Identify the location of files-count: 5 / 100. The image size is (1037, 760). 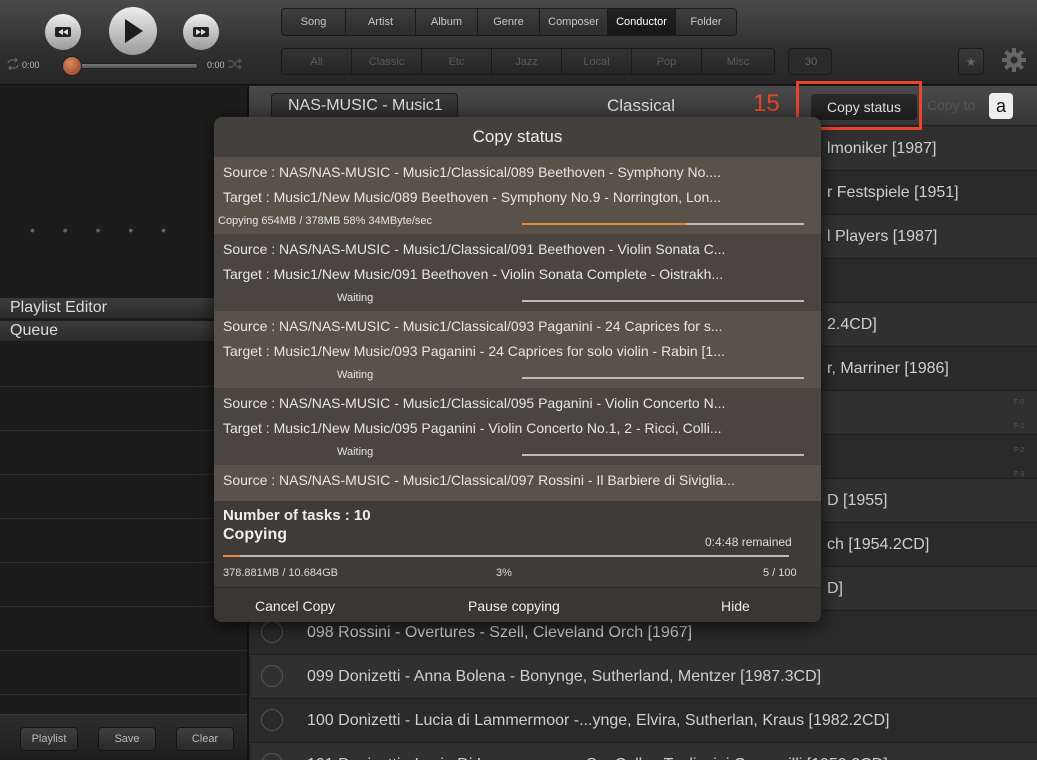
(780, 573).